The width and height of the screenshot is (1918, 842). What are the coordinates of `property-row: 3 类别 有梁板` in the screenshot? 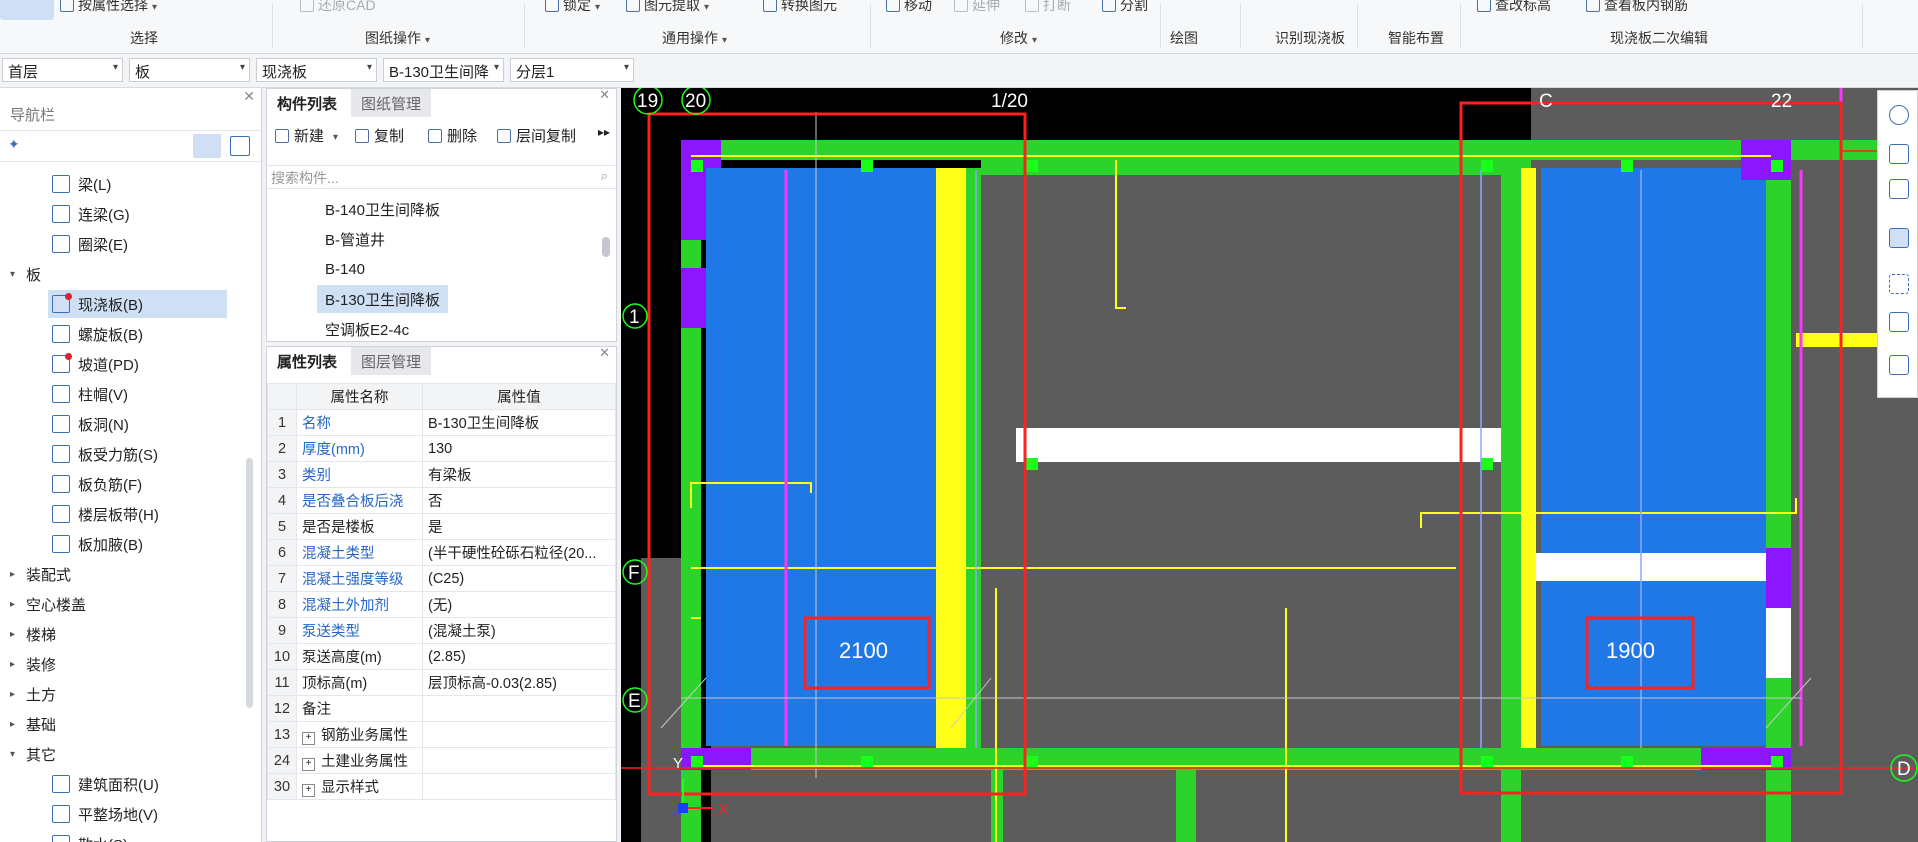 It's located at (441, 474).